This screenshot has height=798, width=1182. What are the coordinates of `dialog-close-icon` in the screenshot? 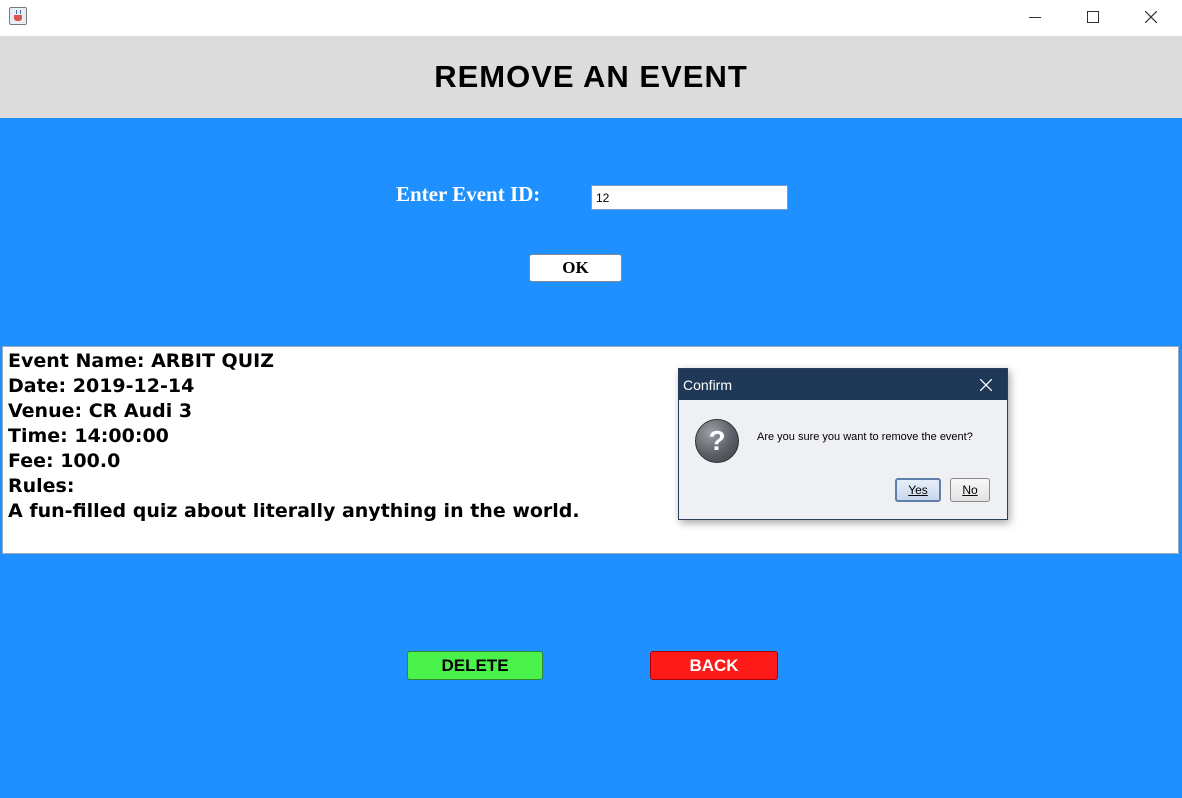 It's located at (986, 384).